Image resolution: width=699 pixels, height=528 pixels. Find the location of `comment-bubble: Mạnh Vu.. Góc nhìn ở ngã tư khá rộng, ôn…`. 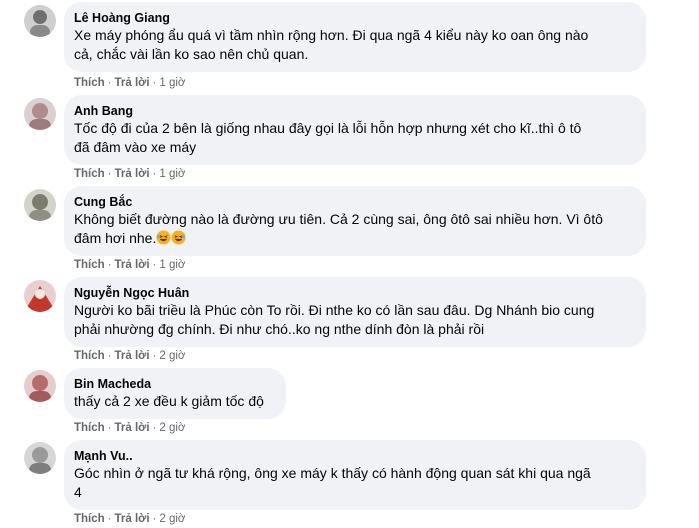

comment-bubble: Mạnh Vu.. Góc nhìn ở ngã tư khá rộng, ôn… is located at coordinates (355, 475).